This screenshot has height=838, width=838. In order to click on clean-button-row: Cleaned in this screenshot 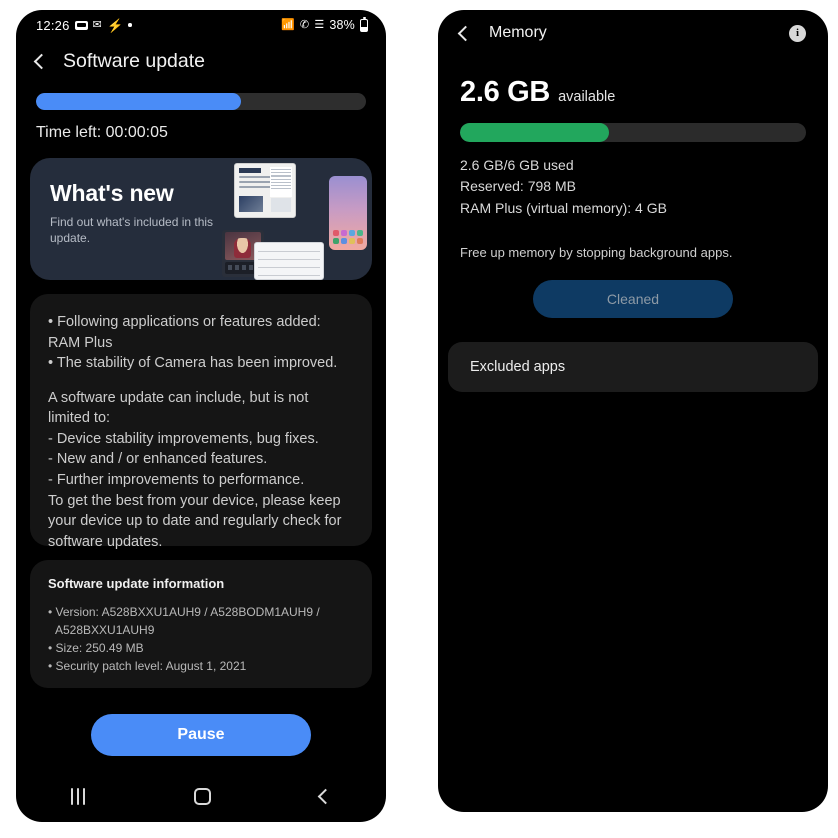, I will do `click(633, 298)`.